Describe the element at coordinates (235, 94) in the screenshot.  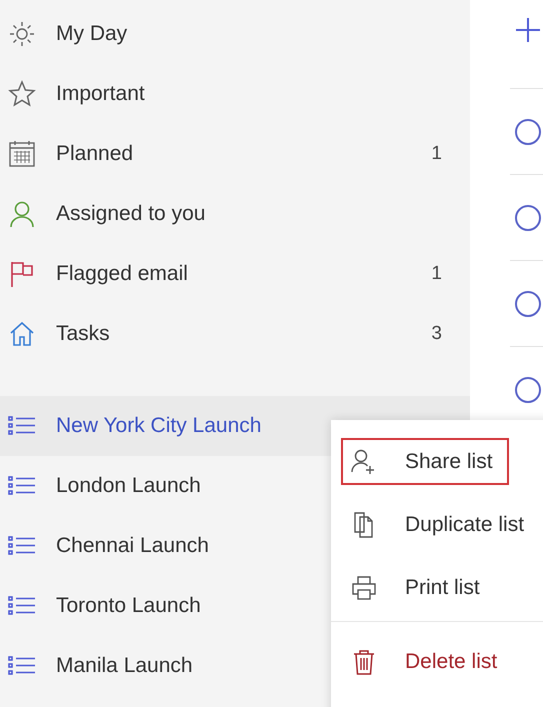
I see `sidebar-item: Important` at that location.